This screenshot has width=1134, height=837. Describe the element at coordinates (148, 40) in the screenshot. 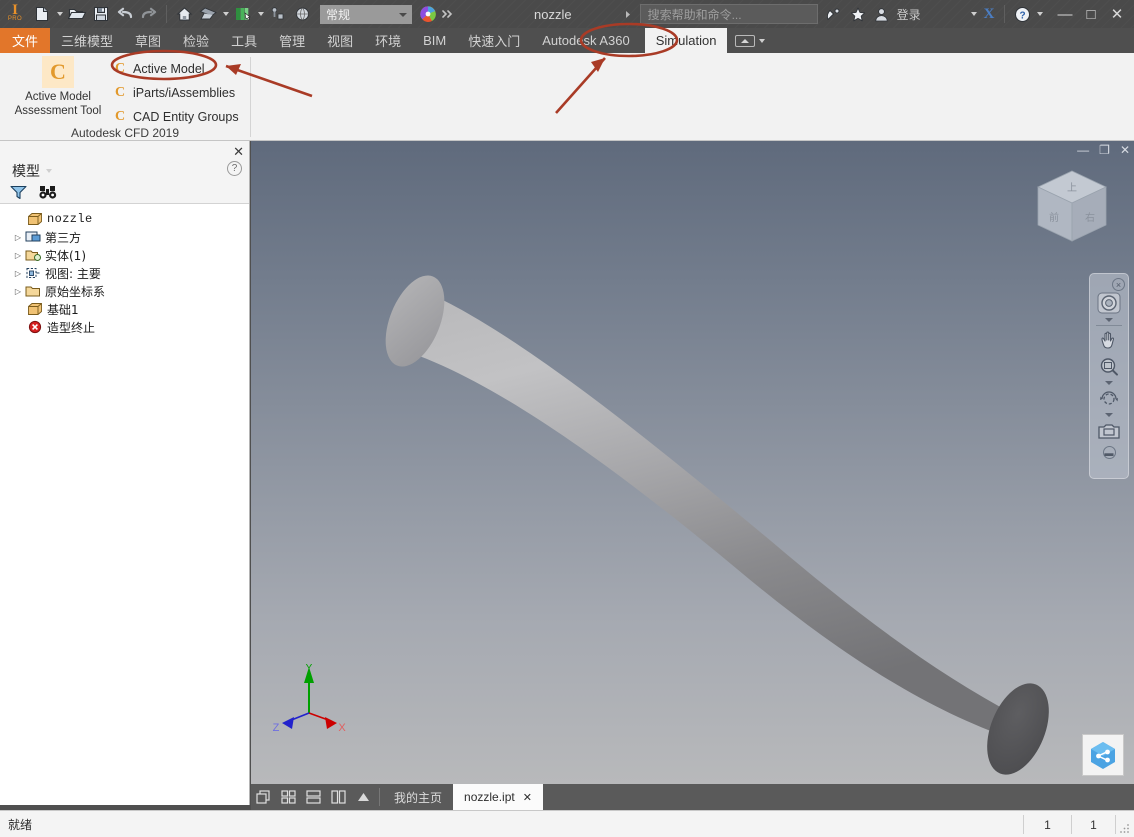

I see `tab-sketch: 草图` at that location.